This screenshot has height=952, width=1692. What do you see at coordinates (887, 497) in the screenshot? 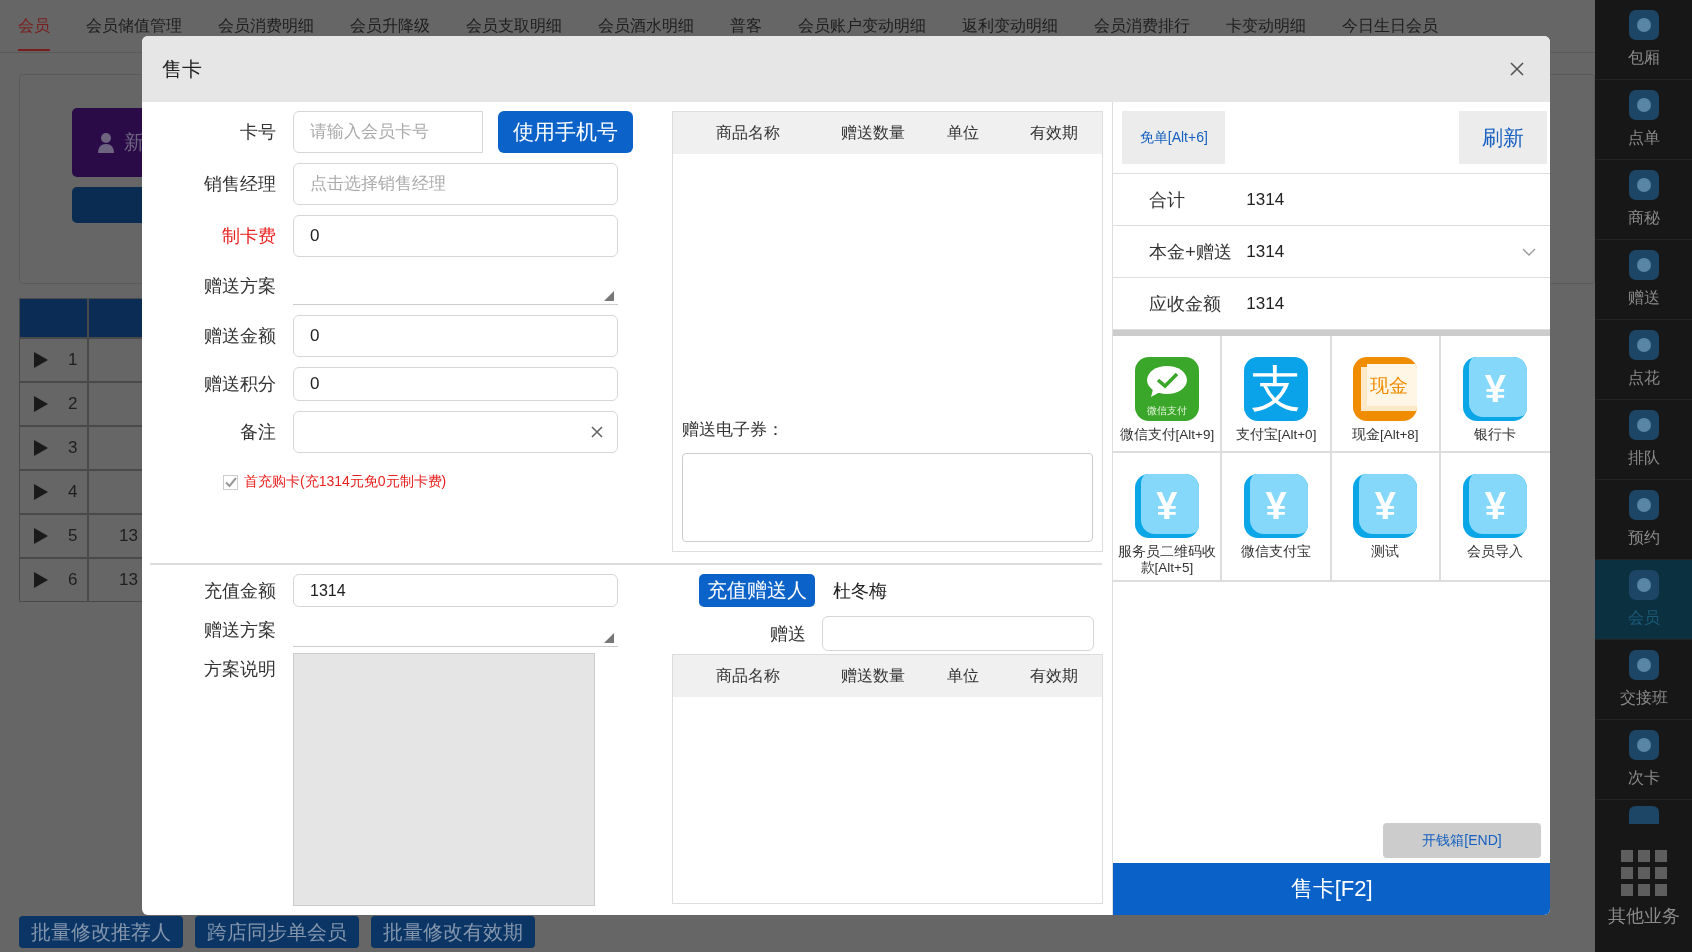
I see `coupon-field` at bounding box center [887, 497].